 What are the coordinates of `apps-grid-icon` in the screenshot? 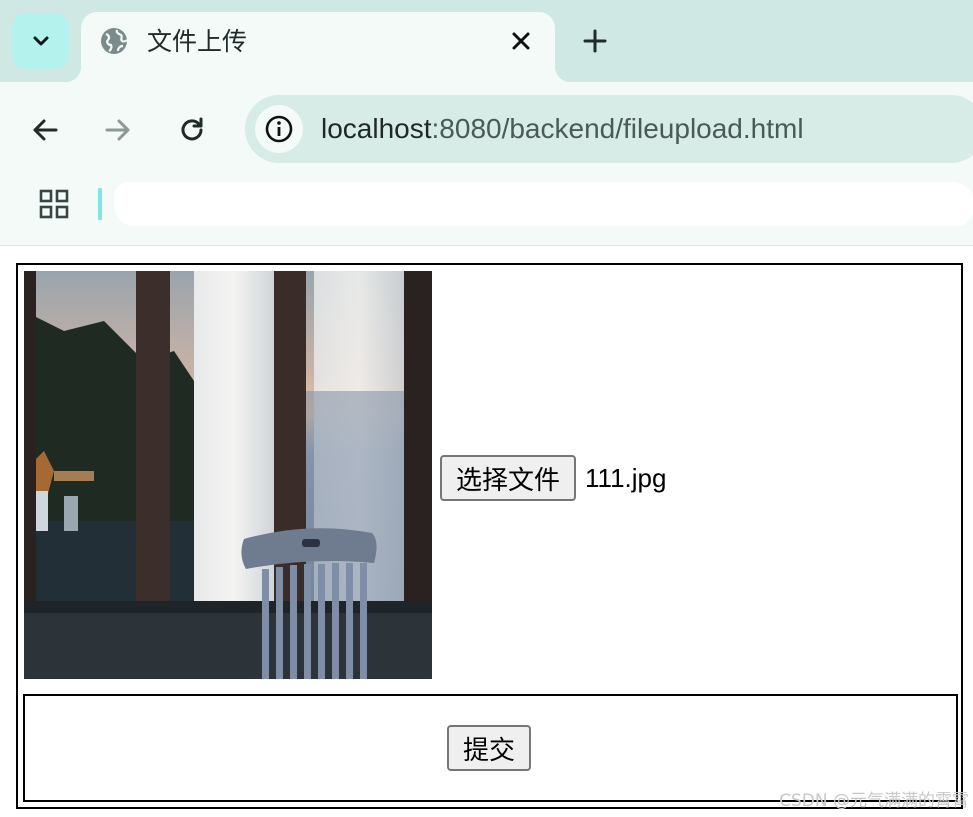 It's located at (54, 204).